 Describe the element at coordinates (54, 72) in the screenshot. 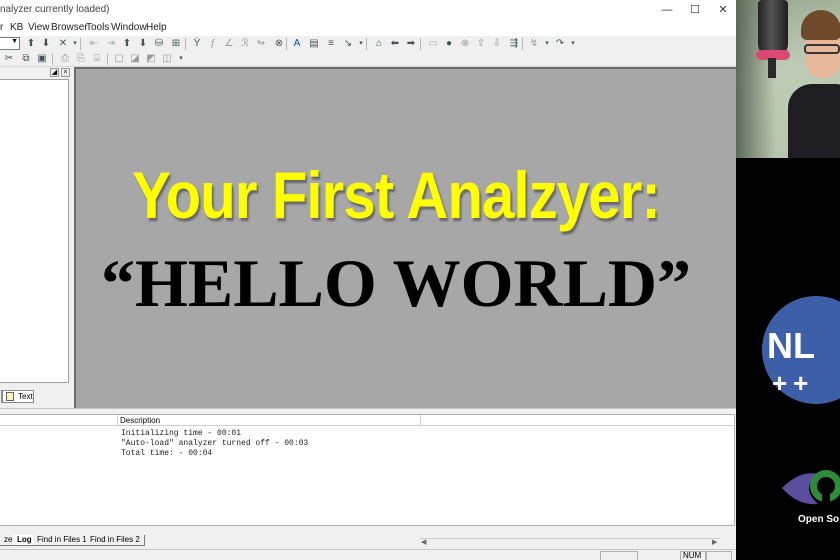

I see `panel-pin-icon: ◢` at that location.